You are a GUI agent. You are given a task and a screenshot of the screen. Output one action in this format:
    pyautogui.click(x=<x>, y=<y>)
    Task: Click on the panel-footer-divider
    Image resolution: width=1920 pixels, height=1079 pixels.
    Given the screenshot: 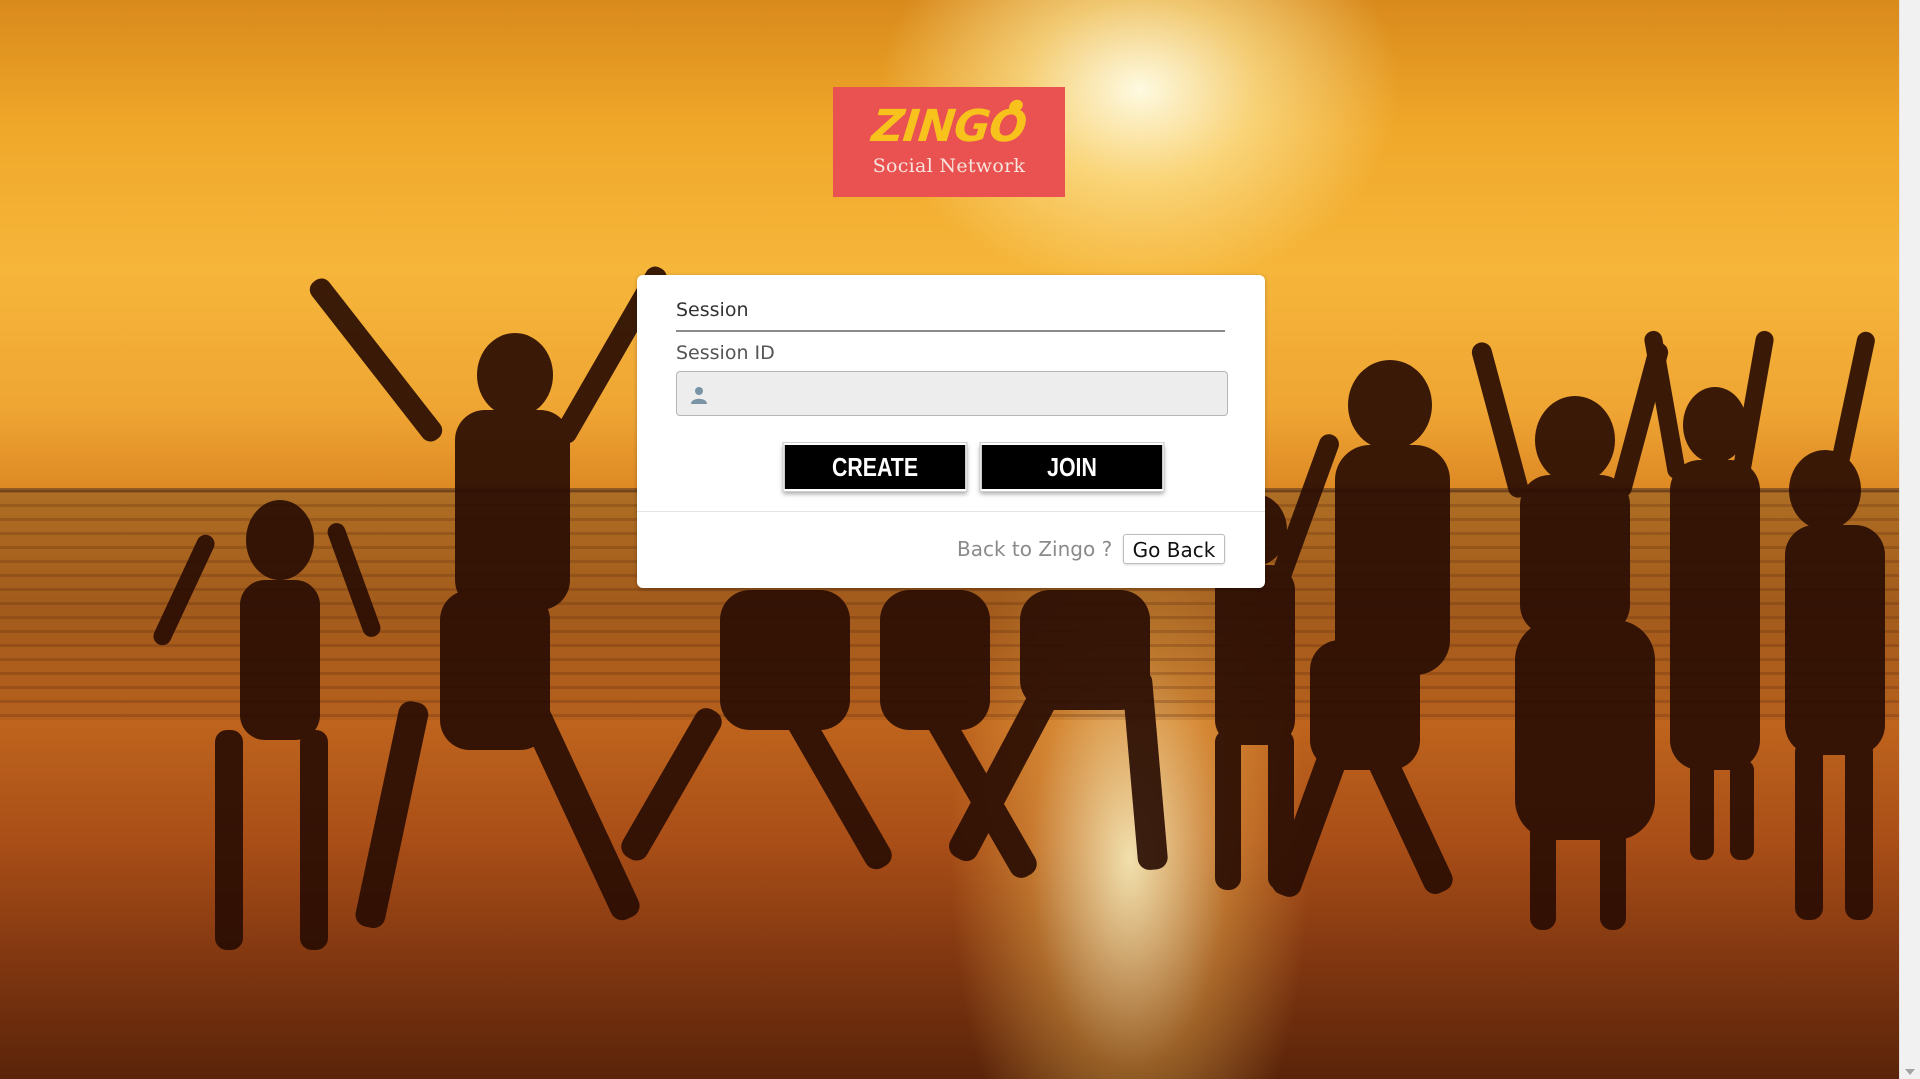 What is the action you would take?
    pyautogui.click(x=951, y=511)
    